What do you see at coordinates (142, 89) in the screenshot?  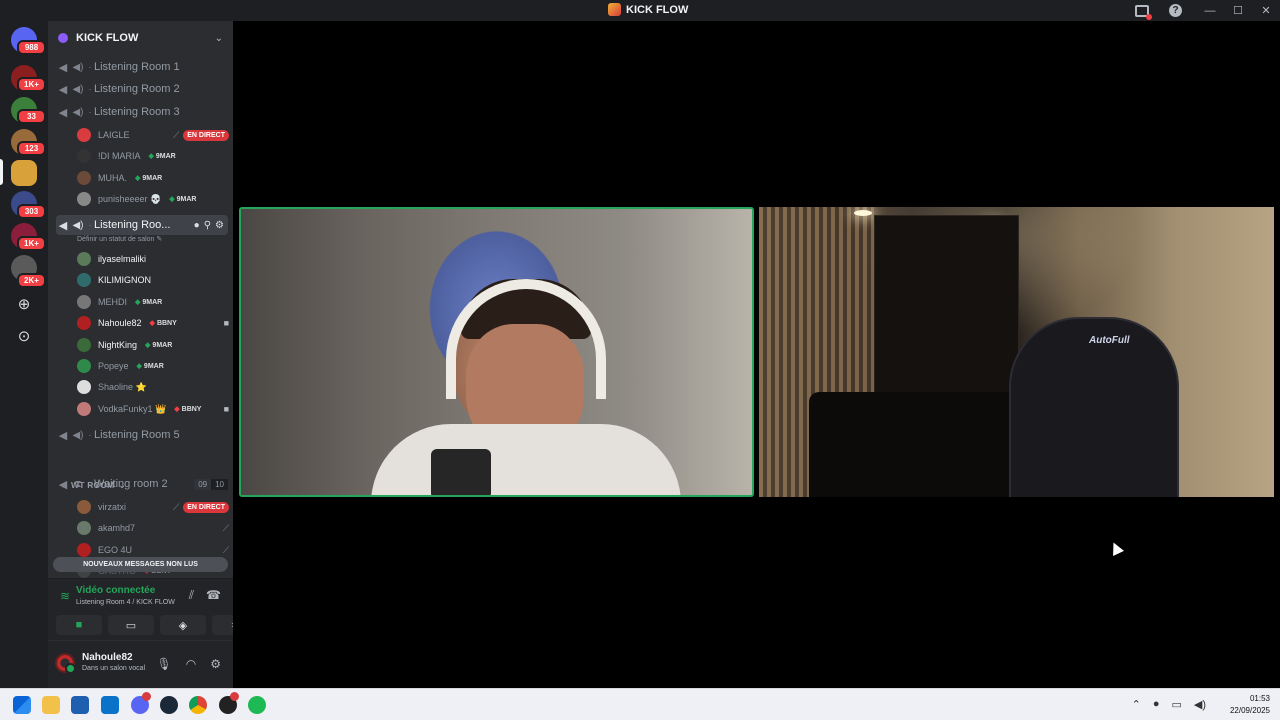 I see `voice-channel-listening-room-2: ◀ ◀) · Listening Room 2` at bounding box center [142, 89].